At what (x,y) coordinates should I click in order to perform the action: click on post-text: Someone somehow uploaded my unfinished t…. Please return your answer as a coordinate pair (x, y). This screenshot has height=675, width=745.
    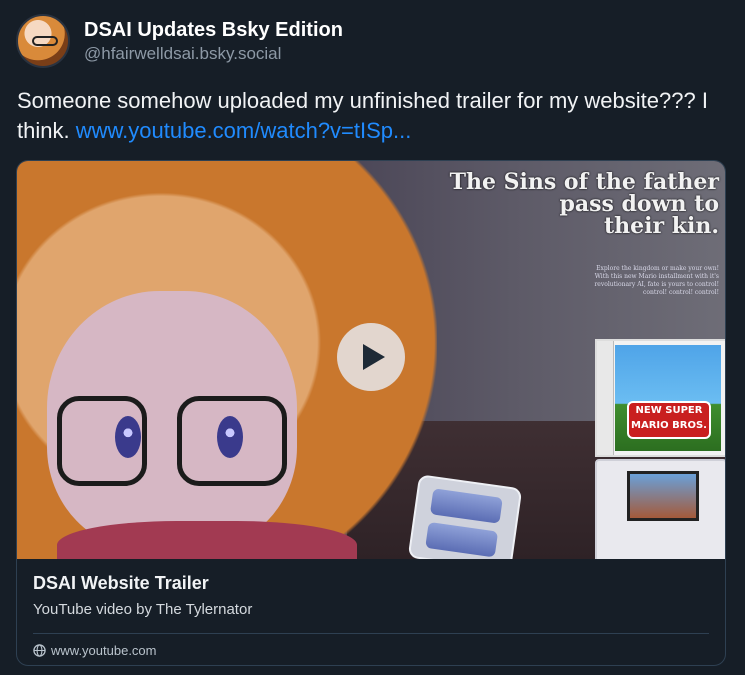
    Looking at the image, I should click on (367, 116).